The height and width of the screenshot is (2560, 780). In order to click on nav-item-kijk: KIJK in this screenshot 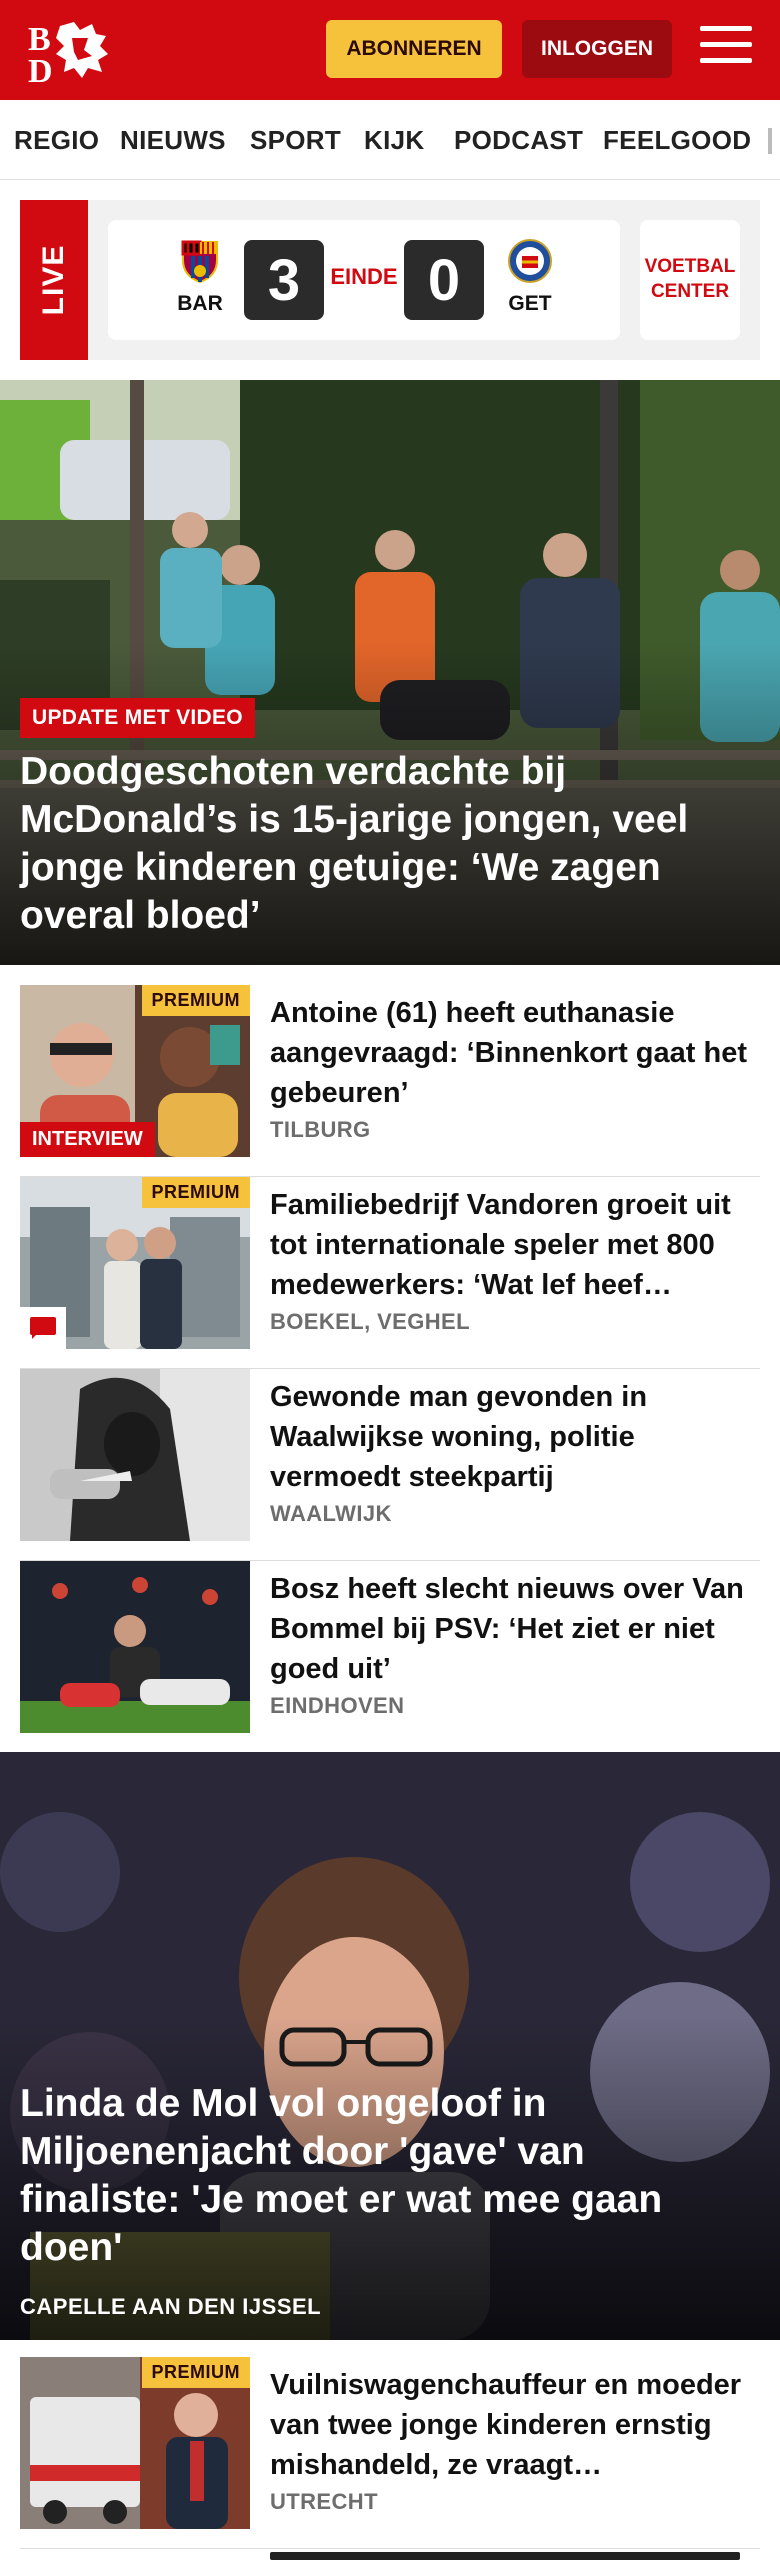, I will do `click(394, 140)`.